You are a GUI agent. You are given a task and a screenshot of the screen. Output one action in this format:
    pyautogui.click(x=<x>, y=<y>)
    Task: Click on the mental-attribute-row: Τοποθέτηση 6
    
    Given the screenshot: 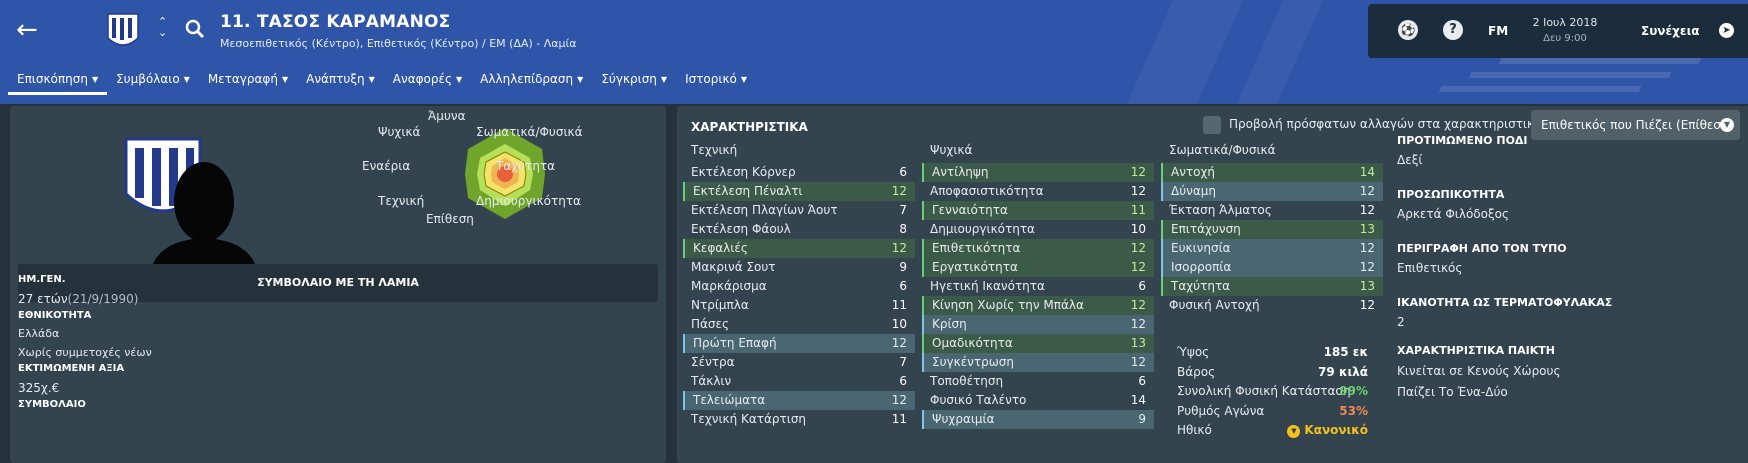 What is the action you would take?
    pyautogui.click(x=1038, y=381)
    